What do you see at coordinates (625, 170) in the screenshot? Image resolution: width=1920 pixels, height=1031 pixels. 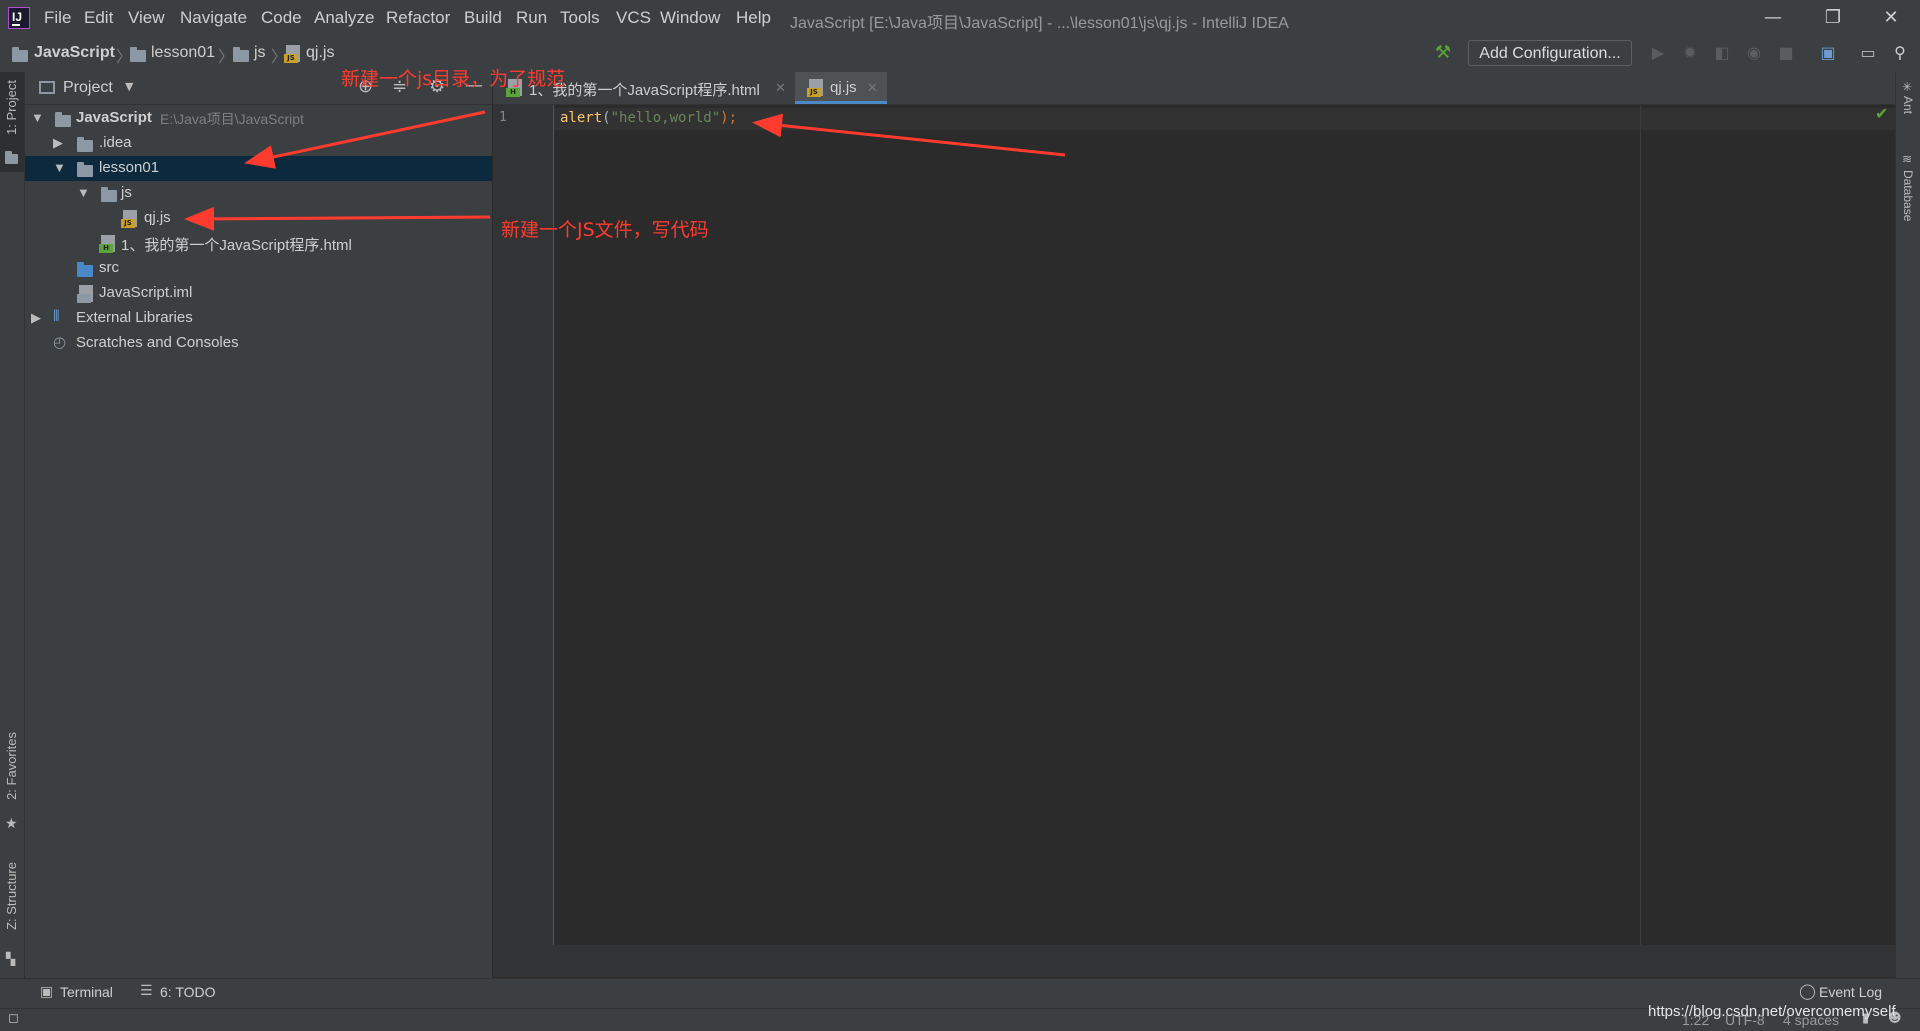 I see `annotation-arrows` at bounding box center [625, 170].